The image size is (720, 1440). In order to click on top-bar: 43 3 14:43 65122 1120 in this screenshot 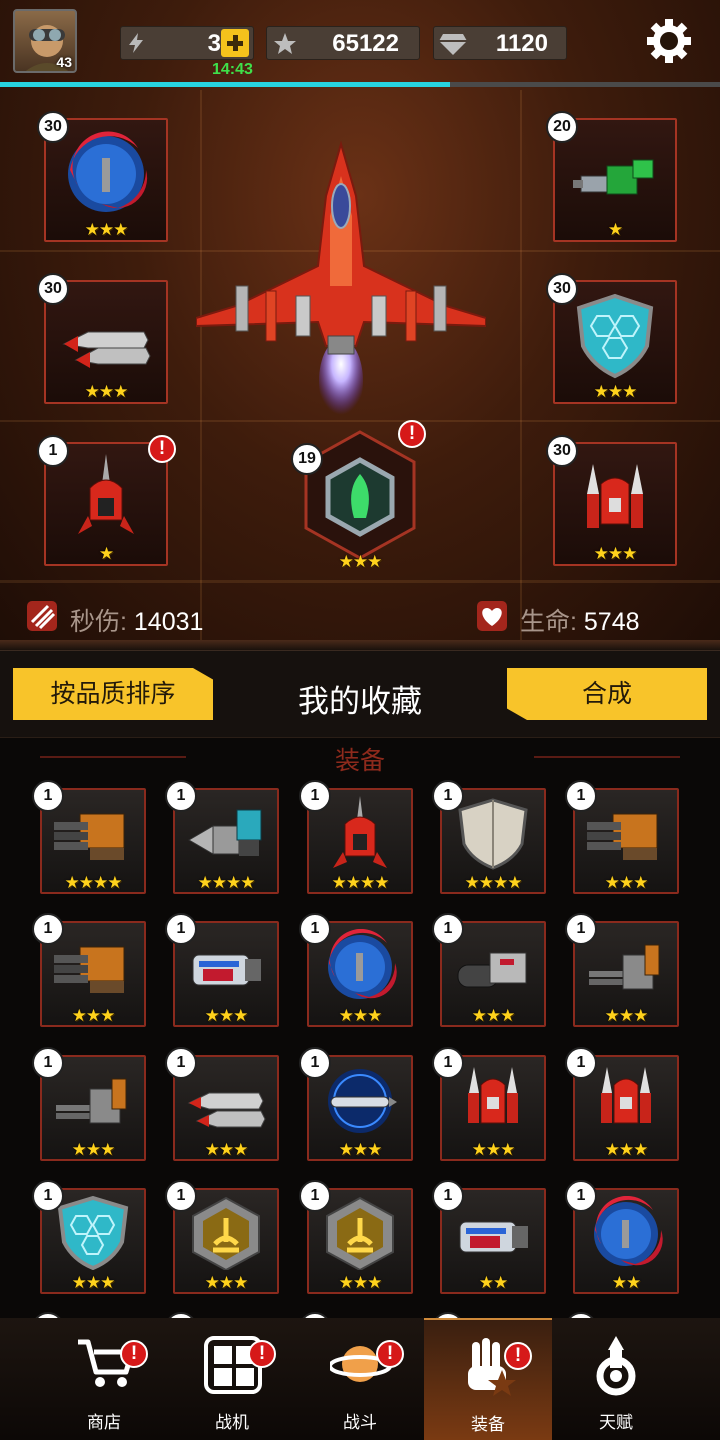, I will do `click(360, 45)`.